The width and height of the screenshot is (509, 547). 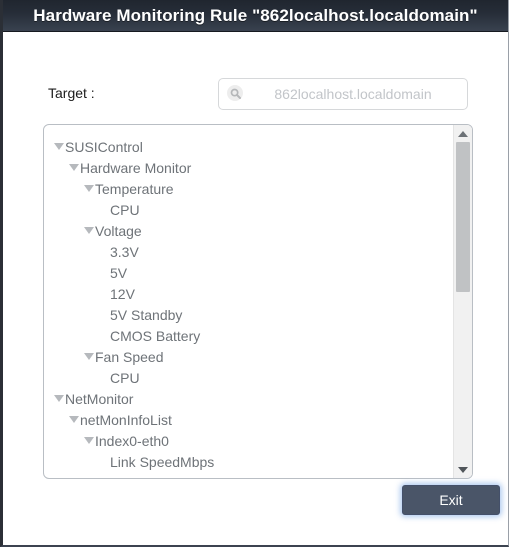 What do you see at coordinates (134, 189) in the screenshot?
I see `tree-node-label: Temperature` at bounding box center [134, 189].